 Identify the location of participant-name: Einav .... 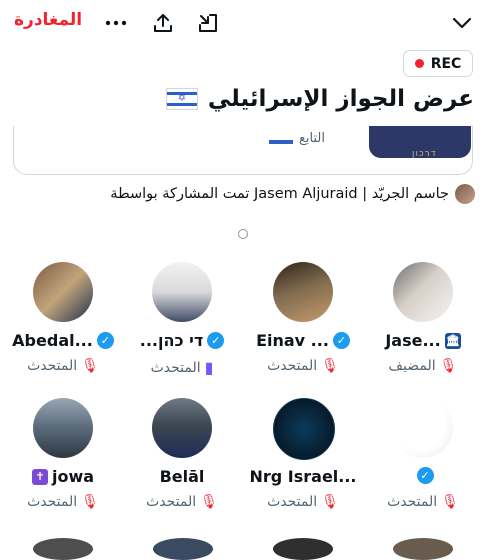
(292, 340).